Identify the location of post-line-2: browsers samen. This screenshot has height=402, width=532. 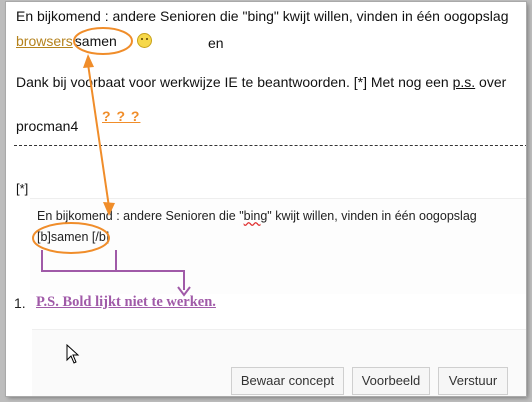
(66, 41).